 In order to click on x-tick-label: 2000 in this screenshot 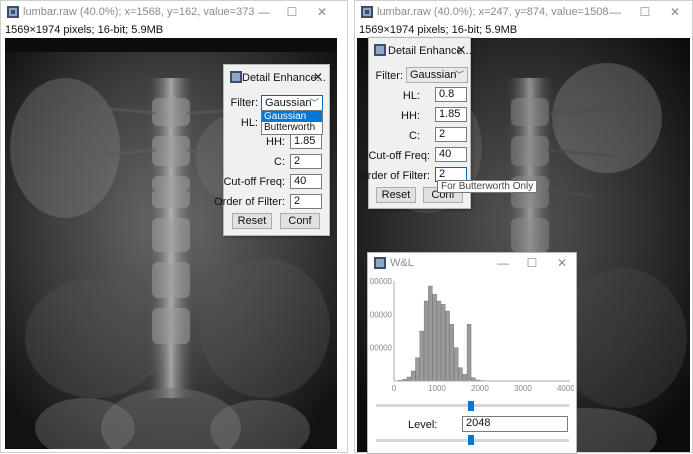, I will do `click(480, 388)`.